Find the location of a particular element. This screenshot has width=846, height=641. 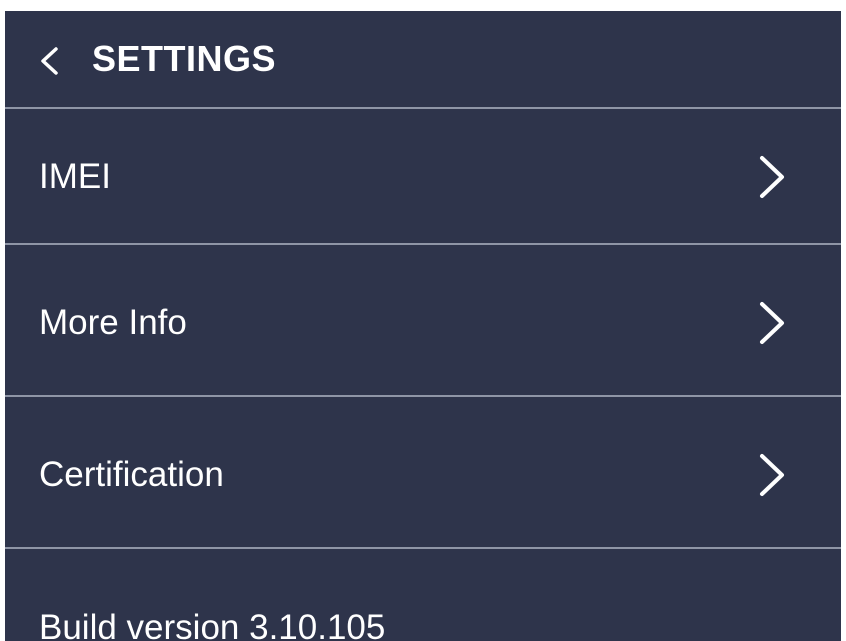

menu-divider is located at coordinates (423, 548).